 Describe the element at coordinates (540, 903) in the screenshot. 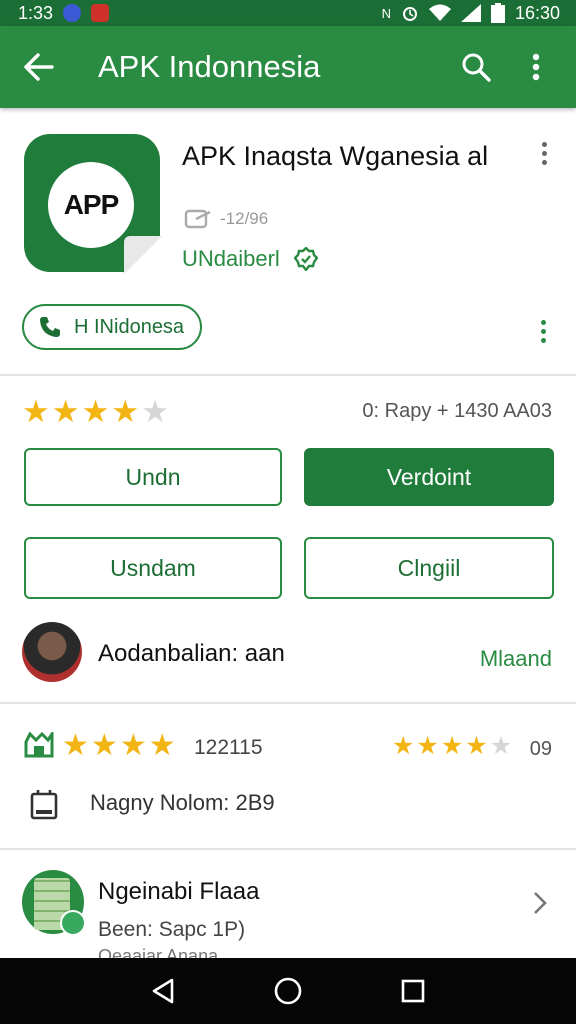

I see `chevron-right-icon` at that location.